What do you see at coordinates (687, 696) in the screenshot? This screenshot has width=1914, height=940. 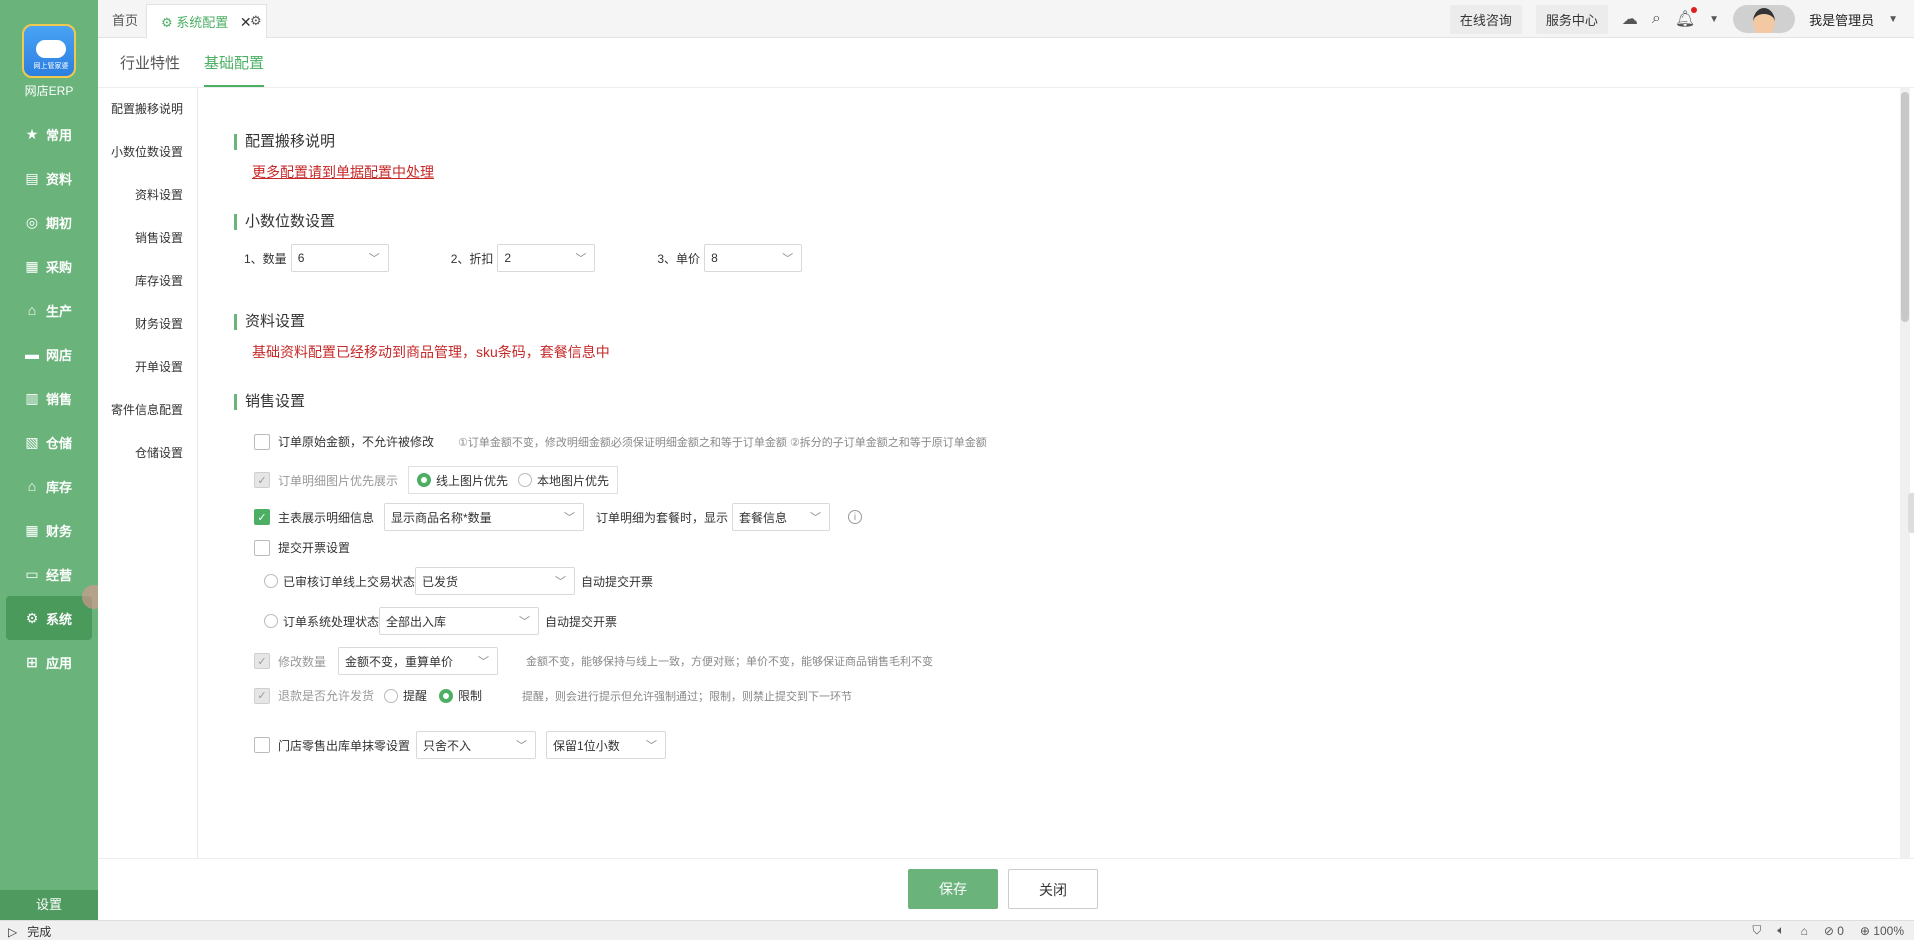 I see `refund-note: 提醒，则会进行提示但允许强制通过；限制，则禁止提交到下一环节` at bounding box center [687, 696].